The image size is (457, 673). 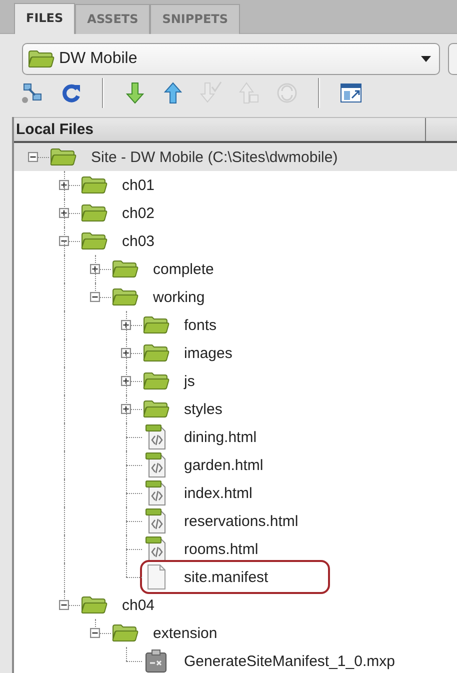 I want to click on tree-row: styles, so click(x=235, y=409).